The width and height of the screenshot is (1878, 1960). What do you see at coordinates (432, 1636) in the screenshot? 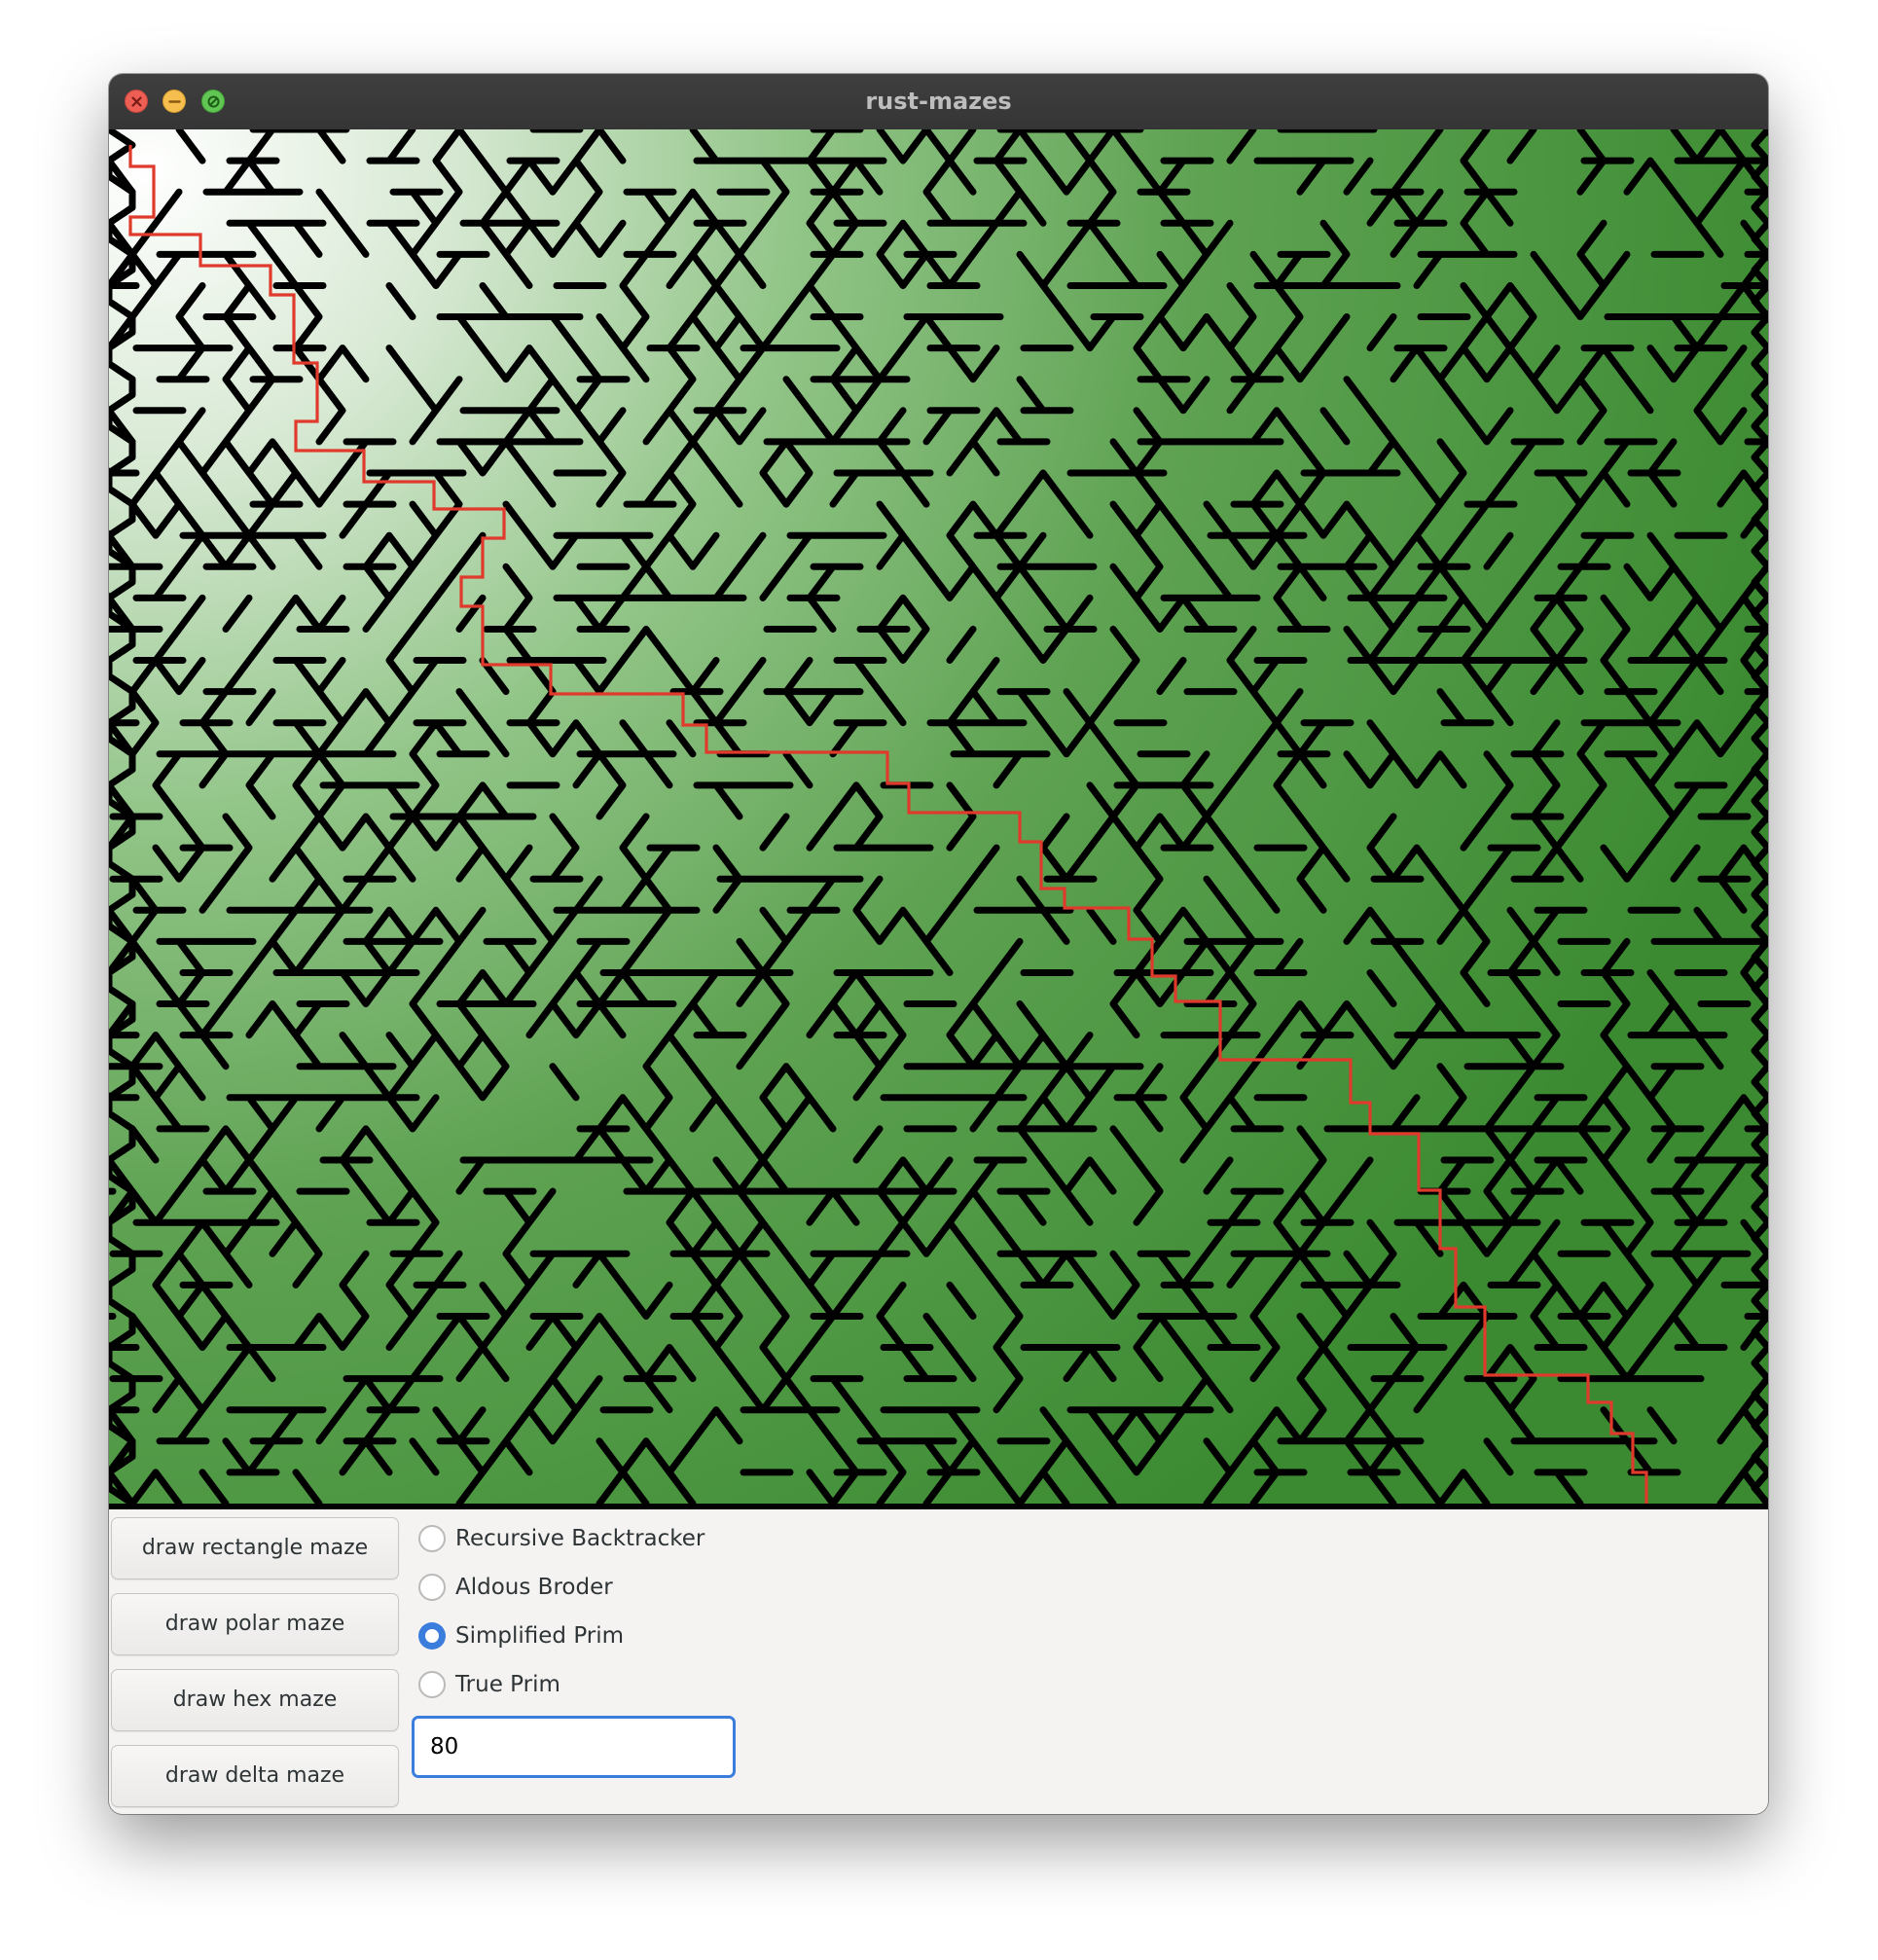
I see `radio-button-checked` at bounding box center [432, 1636].